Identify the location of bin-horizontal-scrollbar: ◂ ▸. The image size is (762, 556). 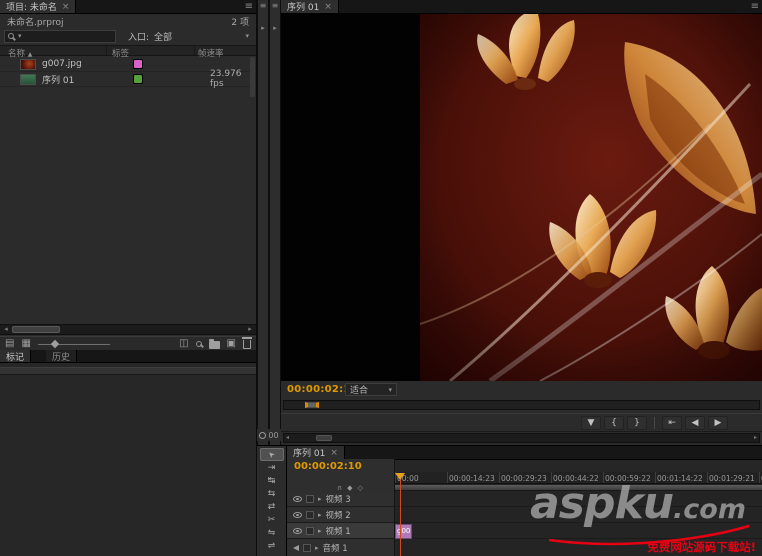
(128, 329).